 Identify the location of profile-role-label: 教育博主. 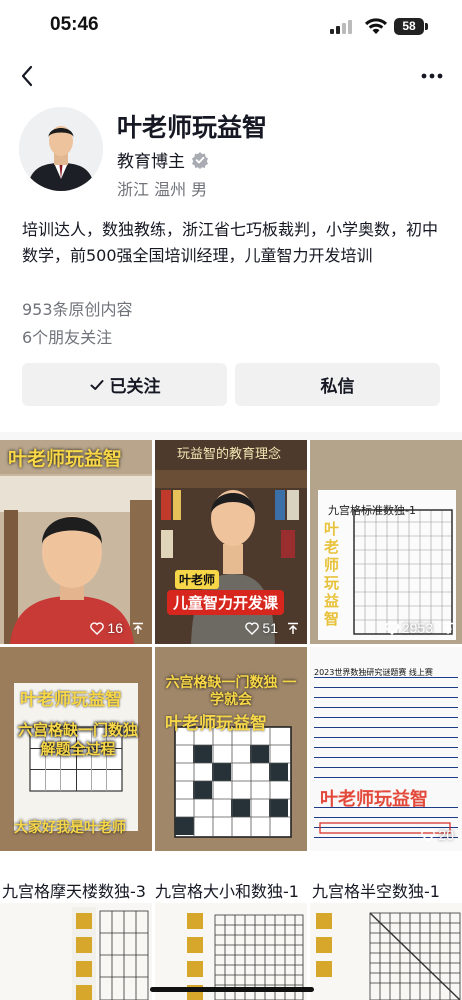
(151, 162).